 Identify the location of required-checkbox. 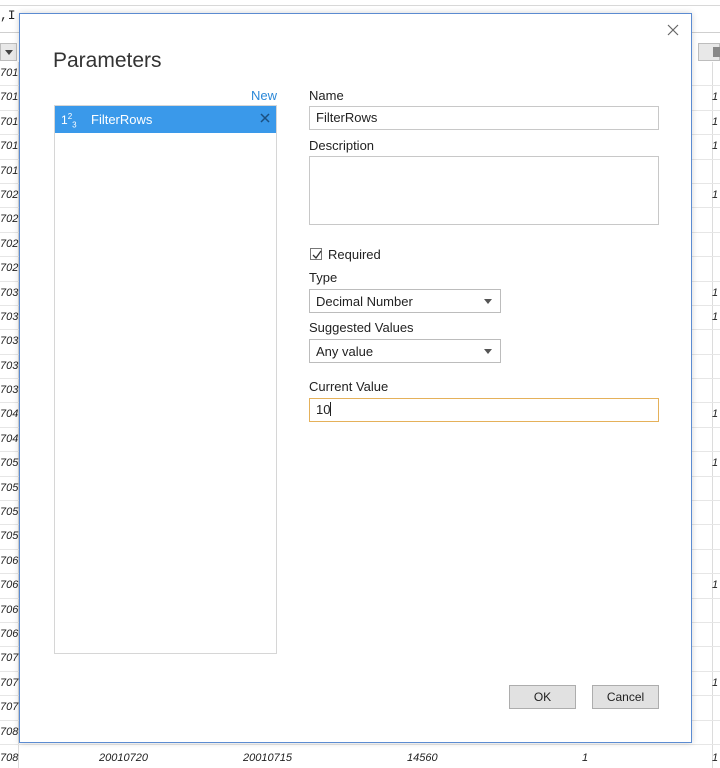
(316, 254).